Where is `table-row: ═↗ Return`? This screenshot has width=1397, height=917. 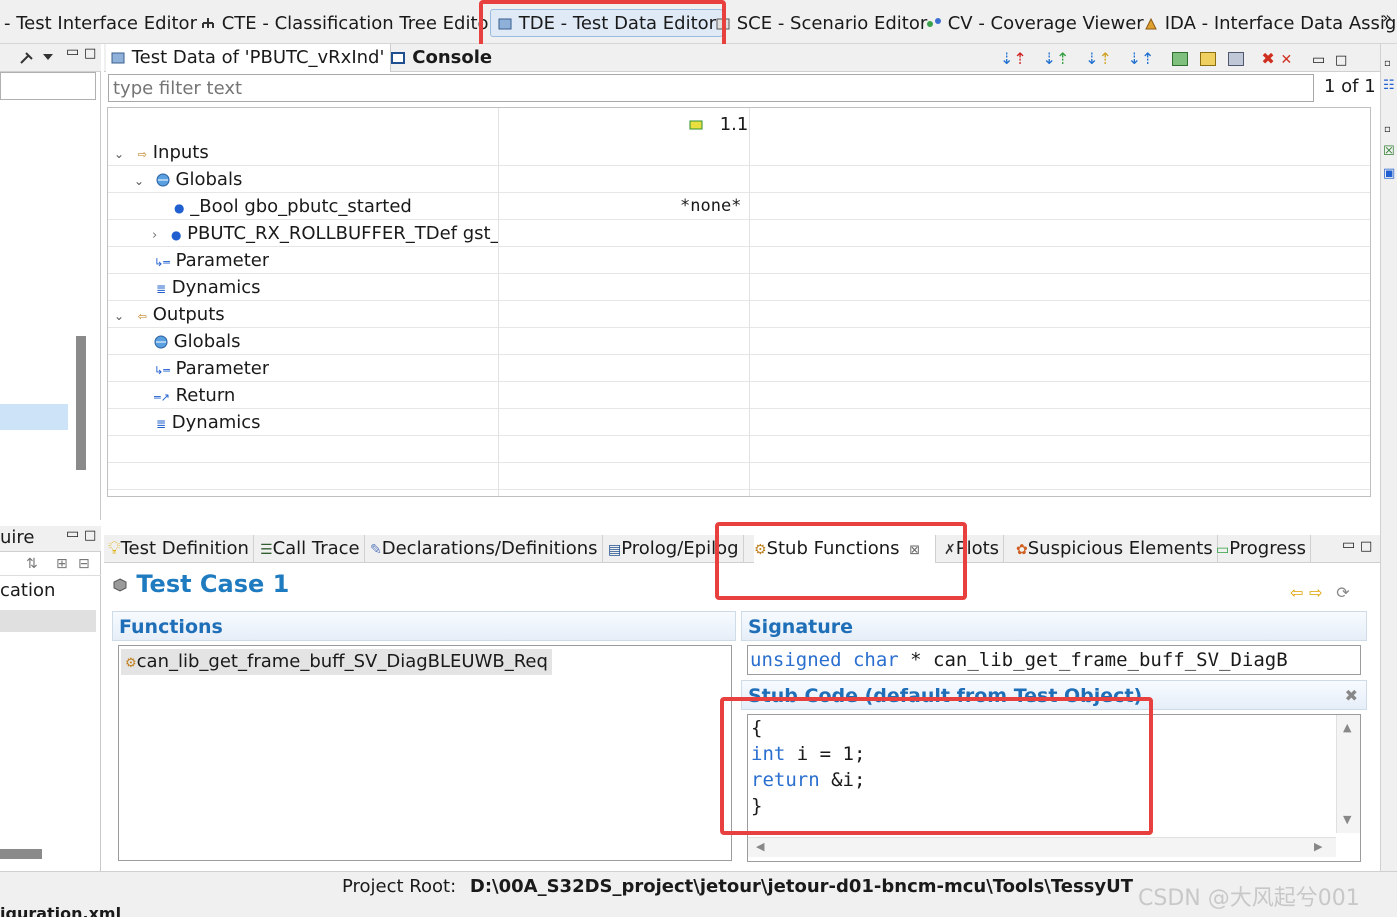
table-row: ═↗ Return is located at coordinates (739, 395).